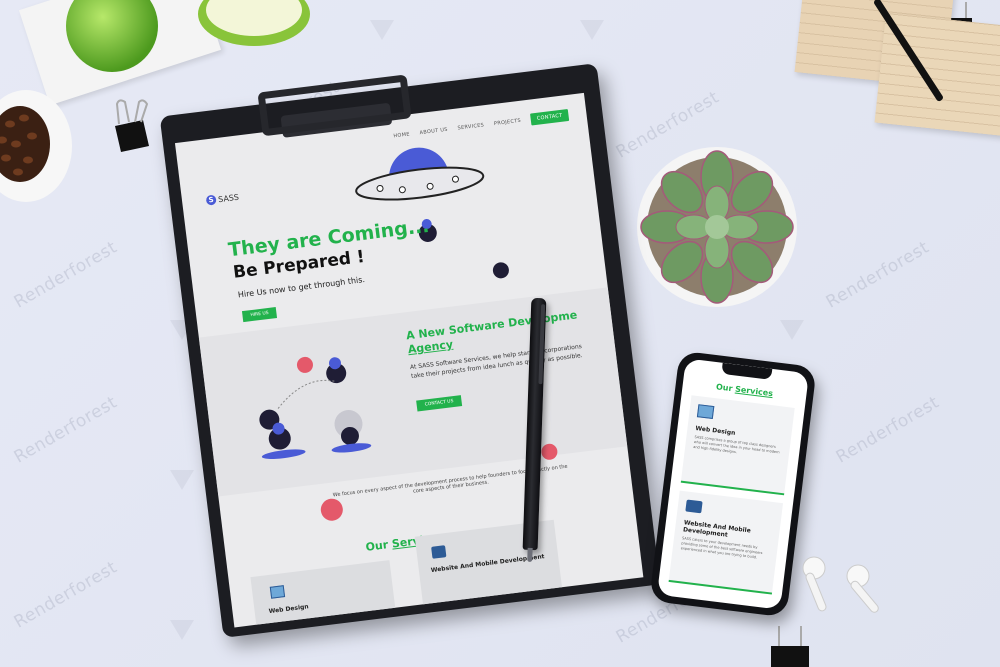  What do you see at coordinates (724, 388) in the screenshot?
I see `phone-title-prefix: Our` at bounding box center [724, 388].